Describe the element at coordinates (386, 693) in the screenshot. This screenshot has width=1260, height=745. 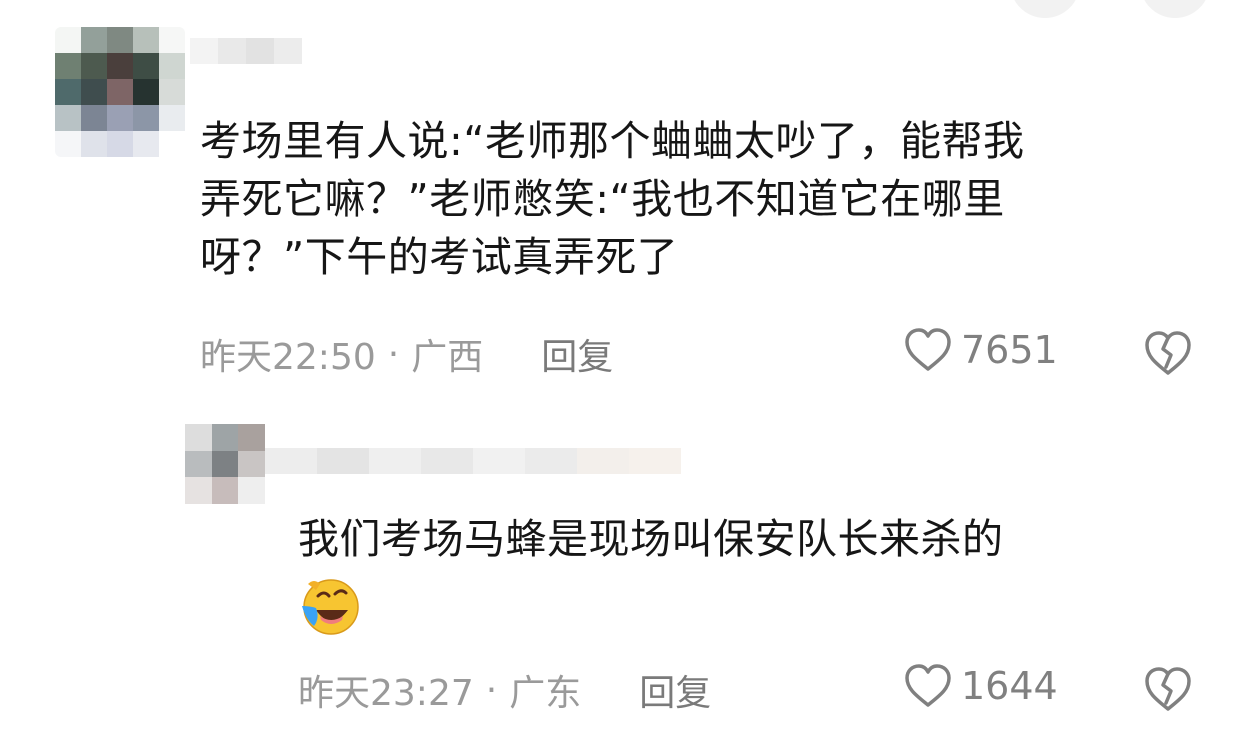
I see `comment-time: 昨天23:27` at that location.